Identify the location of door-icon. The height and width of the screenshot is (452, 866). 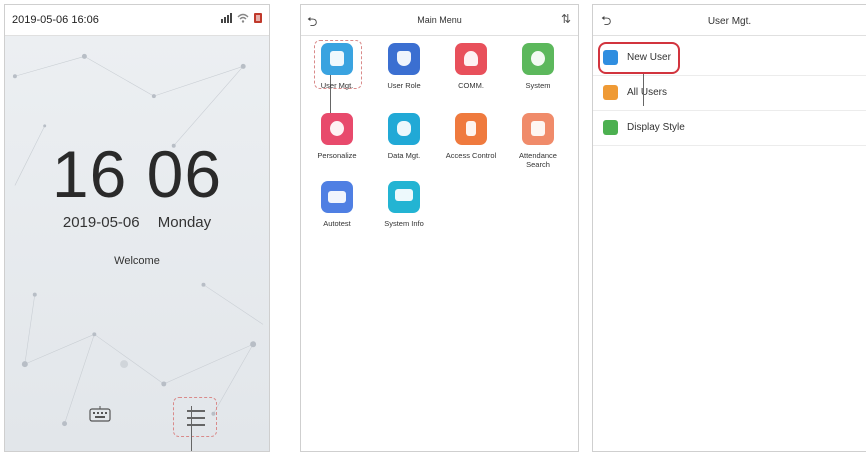
(471, 129).